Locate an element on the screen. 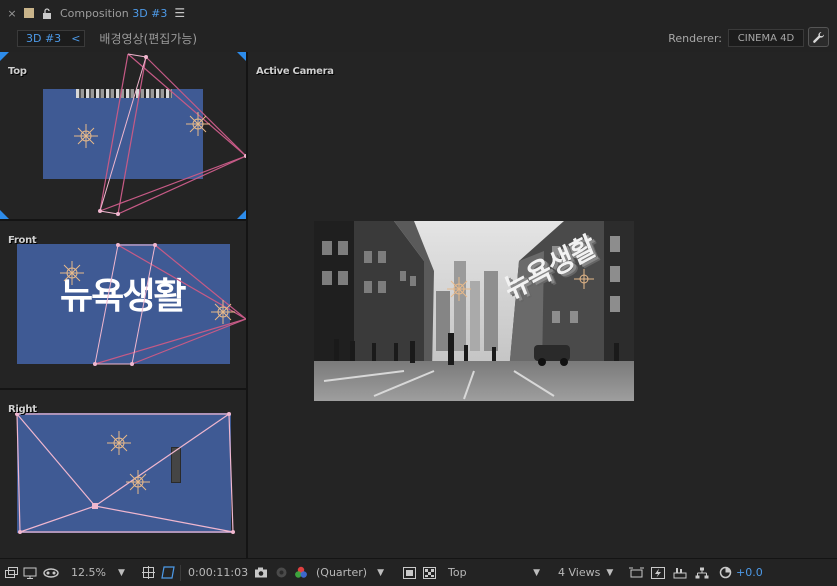 The width and height of the screenshot is (837, 586). viewport-label: Top is located at coordinates (17, 71).